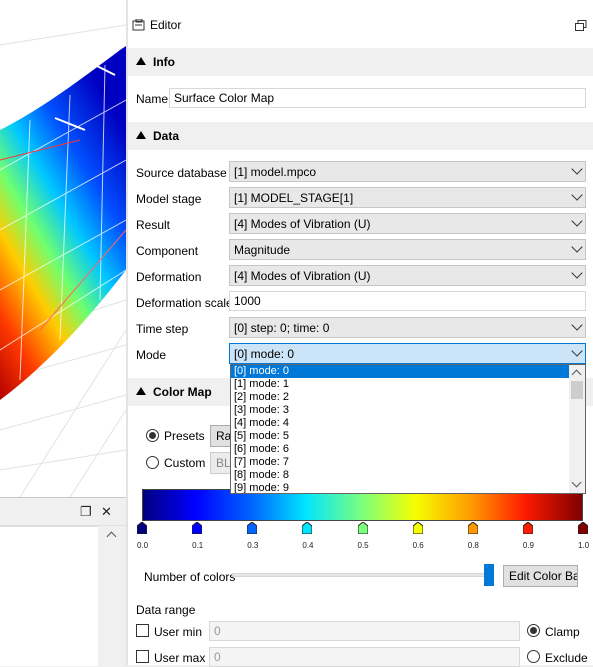  Describe the element at coordinates (151, 355) in the screenshot. I see `mode-label: Mode` at that location.